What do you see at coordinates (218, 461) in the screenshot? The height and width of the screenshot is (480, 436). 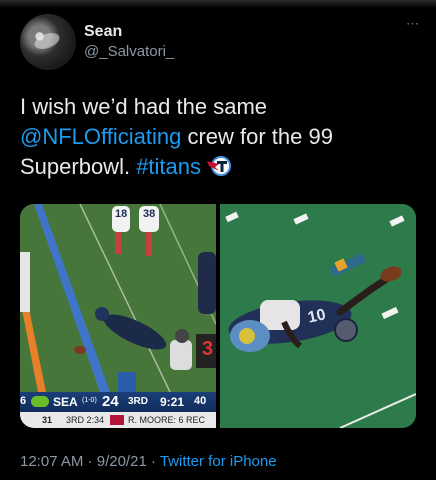 I see `tweet-source-link: Twitter for iPhone` at bounding box center [218, 461].